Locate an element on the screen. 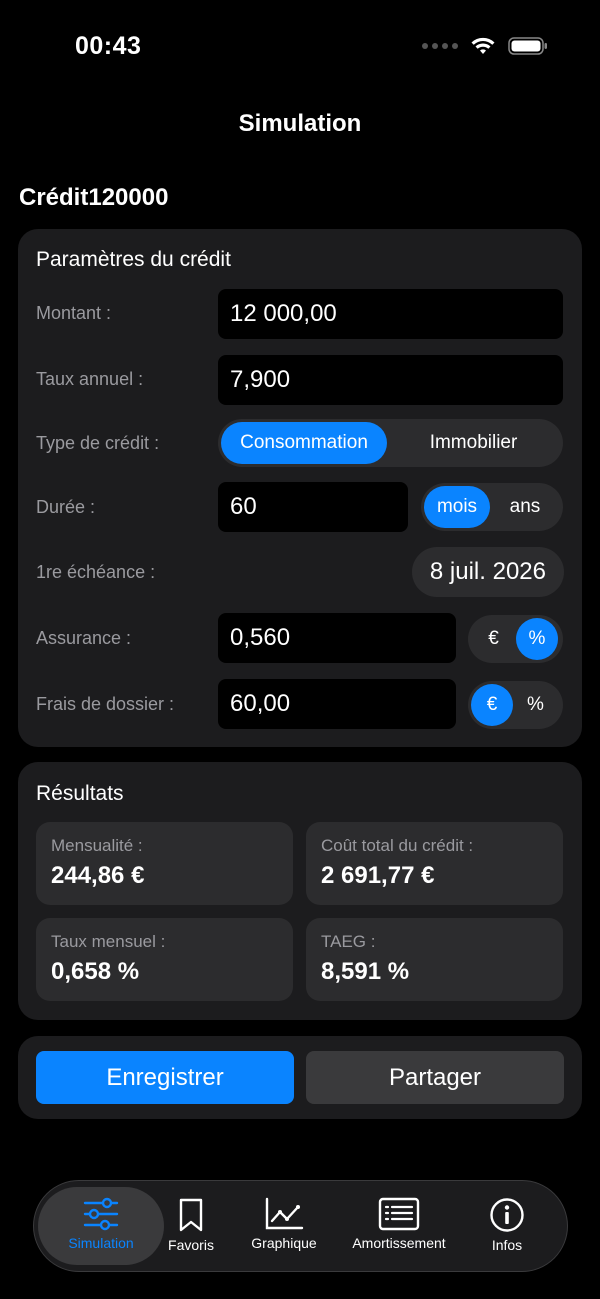 The width and height of the screenshot is (600, 1299). status-icons is located at coordinates (485, 46).